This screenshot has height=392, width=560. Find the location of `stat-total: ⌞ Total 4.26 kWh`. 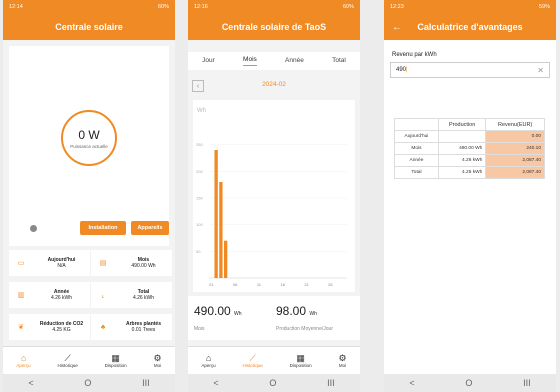

stat-total: ⌞ Total 4.26 kWh is located at coordinates (131, 295).